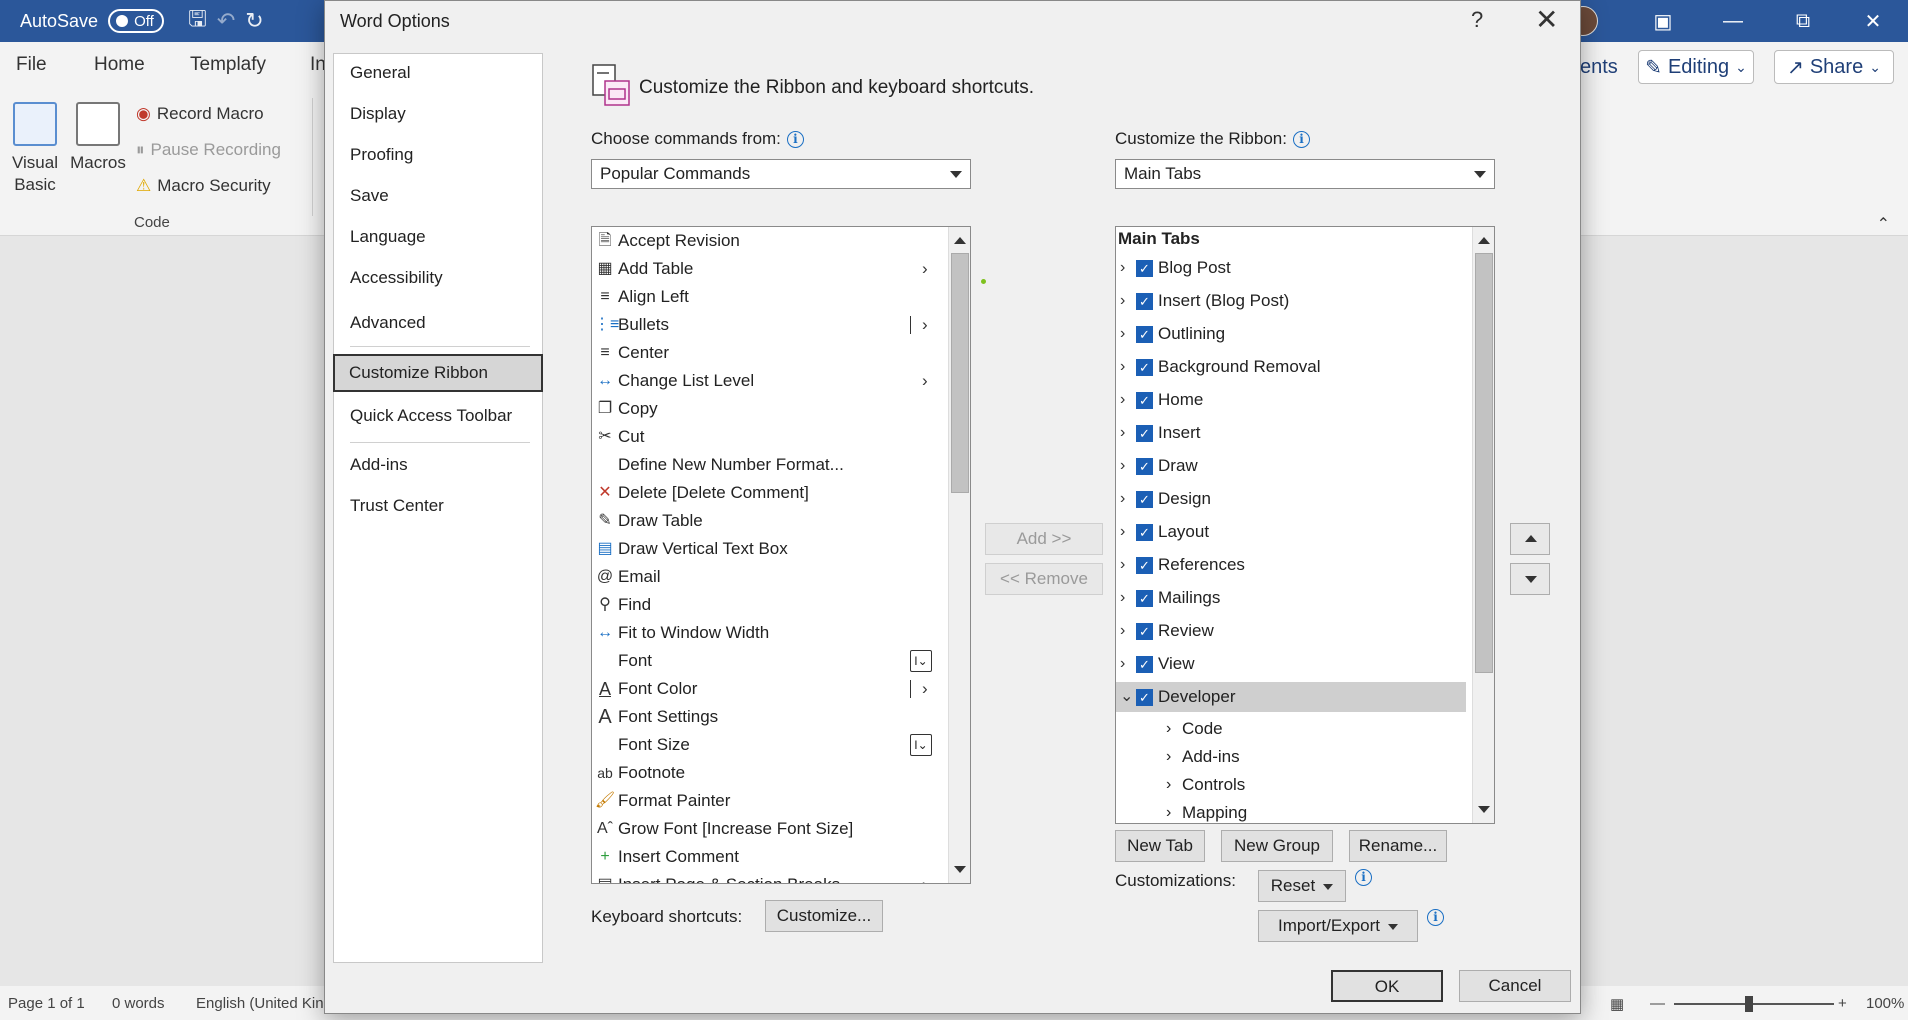 The height and width of the screenshot is (1020, 1908). Describe the element at coordinates (228, 65) in the screenshot. I see `menu-templafy: Templafy` at that location.